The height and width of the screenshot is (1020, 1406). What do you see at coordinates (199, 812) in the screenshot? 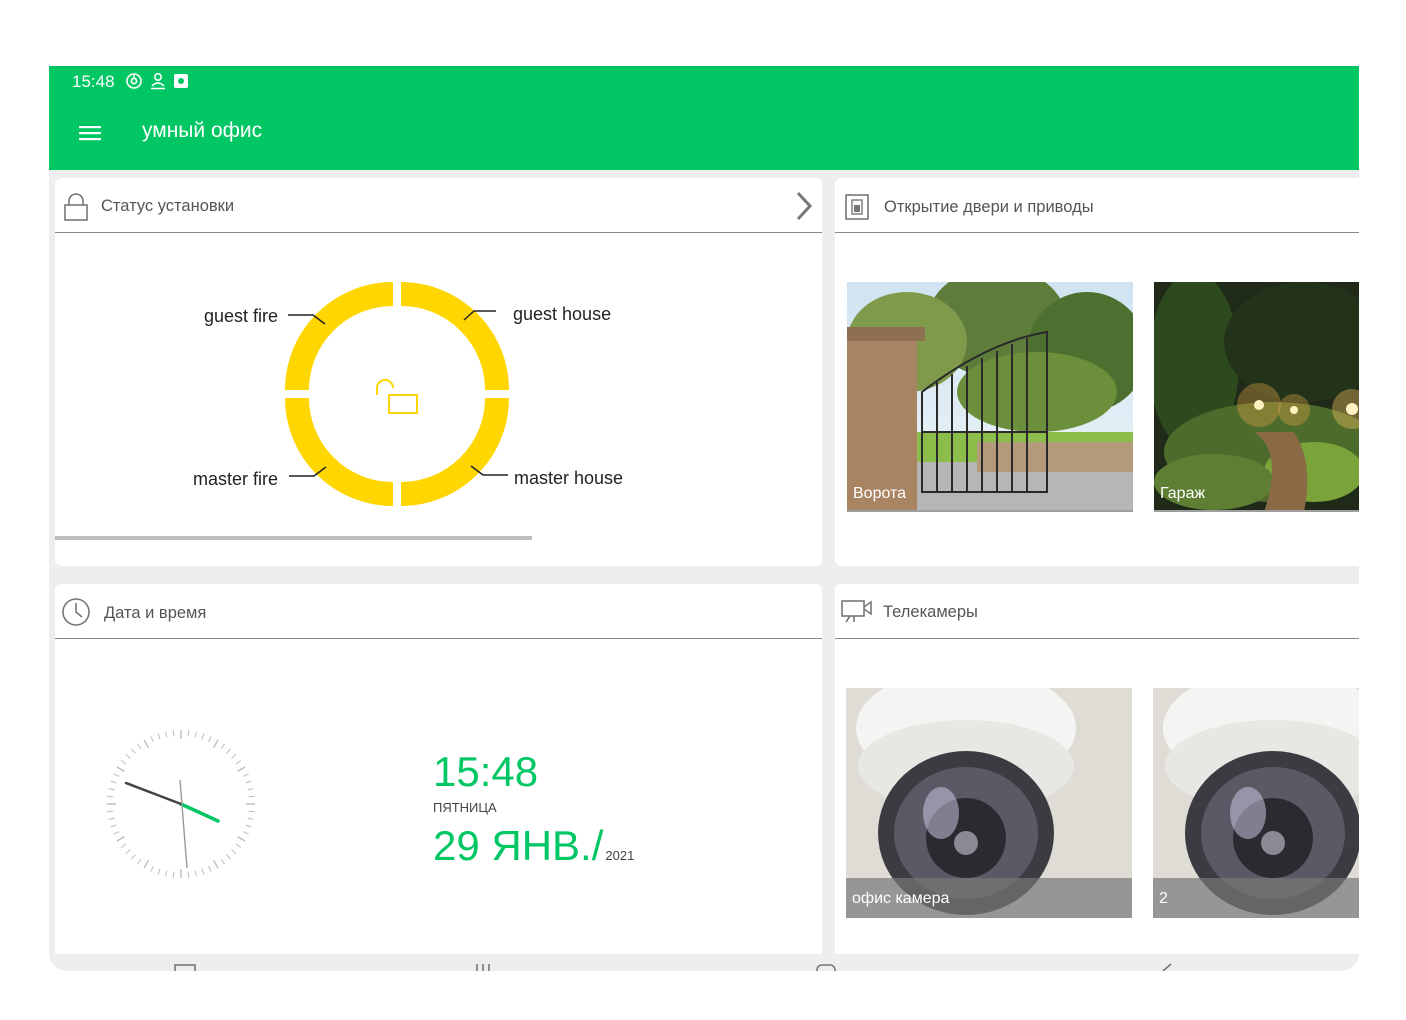
I see `hour-hand` at bounding box center [199, 812].